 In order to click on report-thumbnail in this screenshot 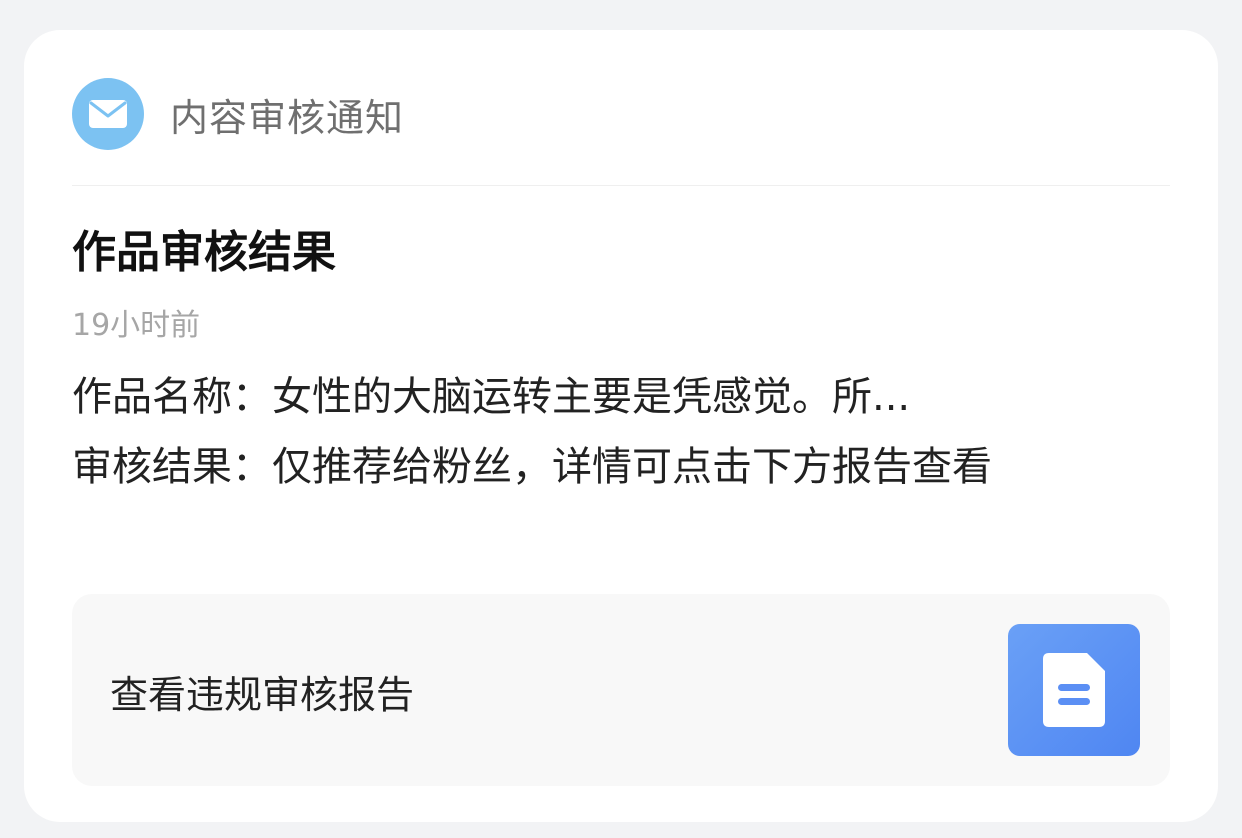, I will do `click(1074, 690)`.